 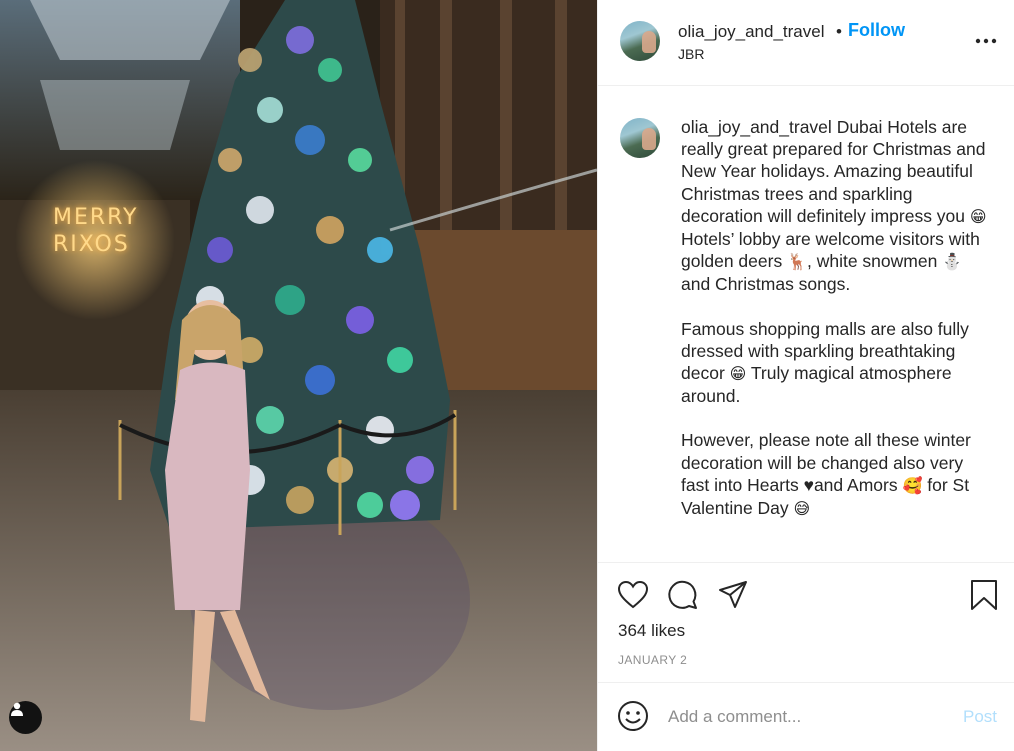 I want to click on user-tag-button, so click(x=25, y=717).